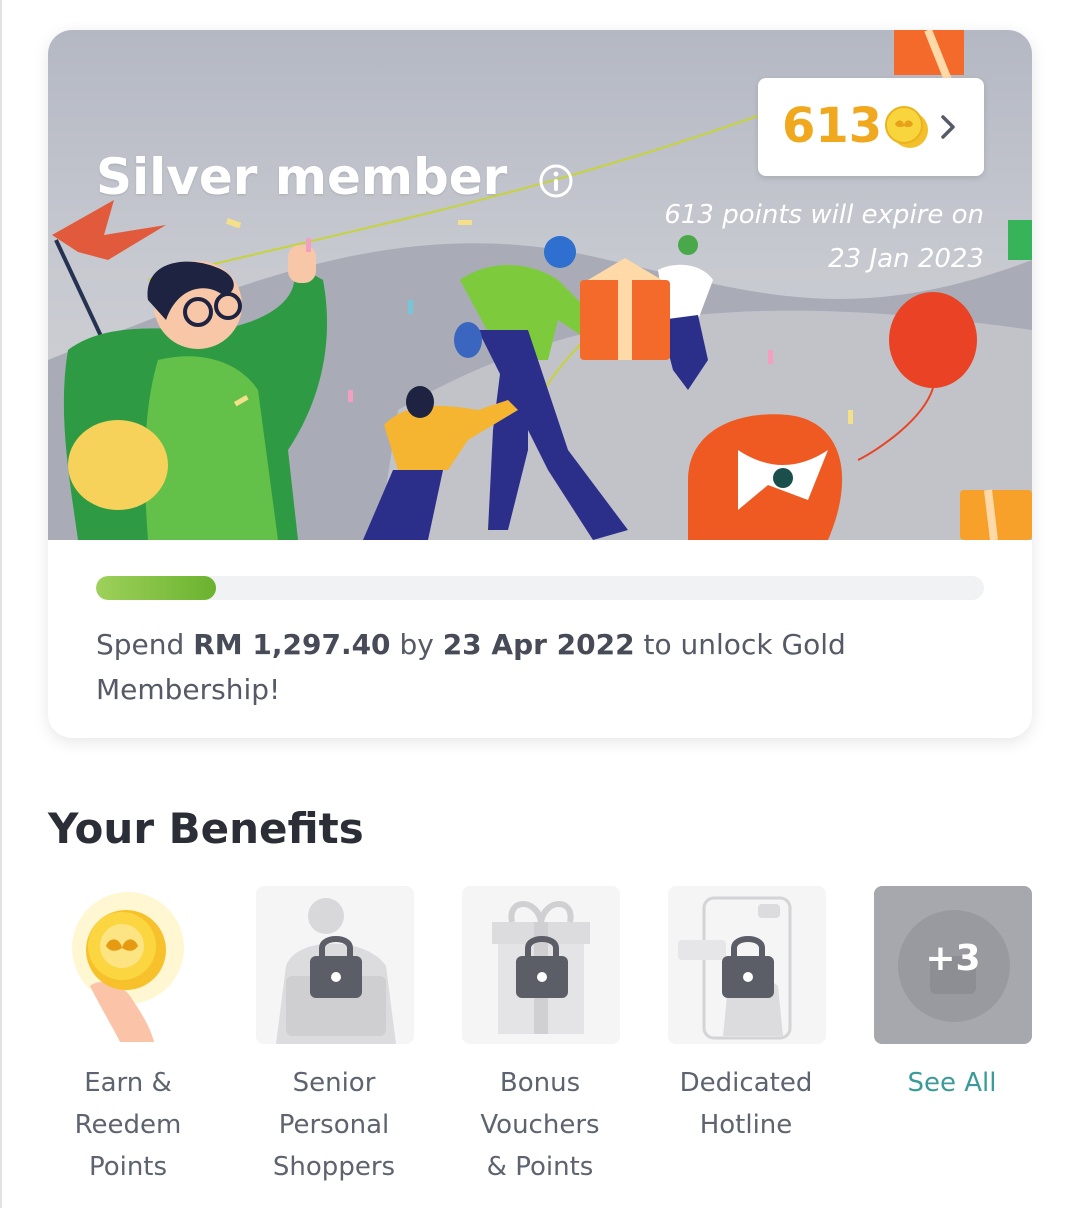  Describe the element at coordinates (540, 1083) in the screenshot. I see `benefit-label-line: Bonus` at that location.